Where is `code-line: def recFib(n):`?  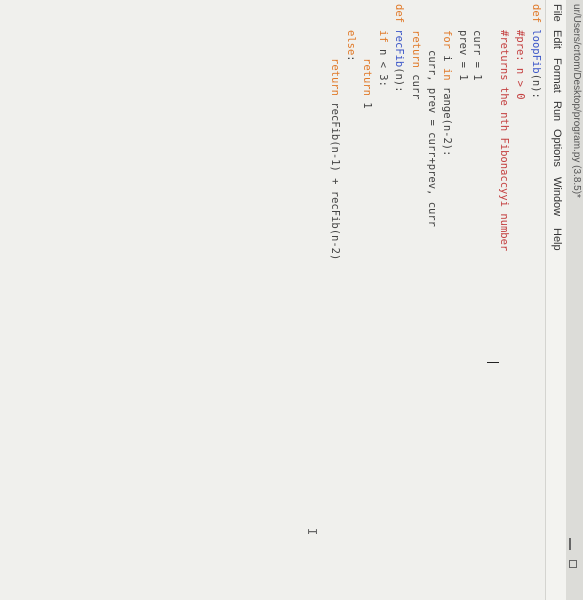 code-line: def recFib(n): is located at coordinates (399, 48).